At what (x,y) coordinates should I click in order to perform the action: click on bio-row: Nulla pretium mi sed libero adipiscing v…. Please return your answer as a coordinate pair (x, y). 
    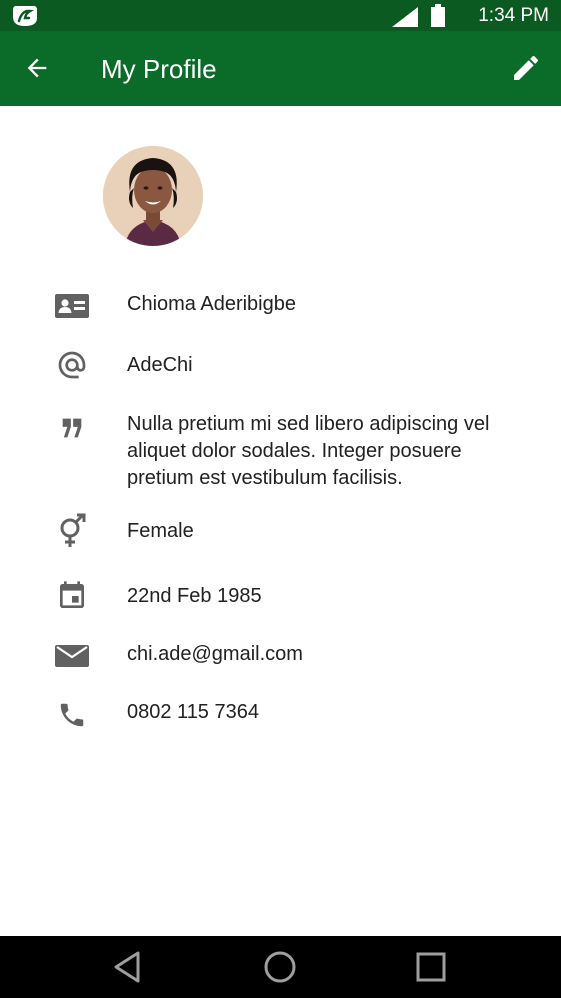
    Looking at the image, I should click on (280, 452).